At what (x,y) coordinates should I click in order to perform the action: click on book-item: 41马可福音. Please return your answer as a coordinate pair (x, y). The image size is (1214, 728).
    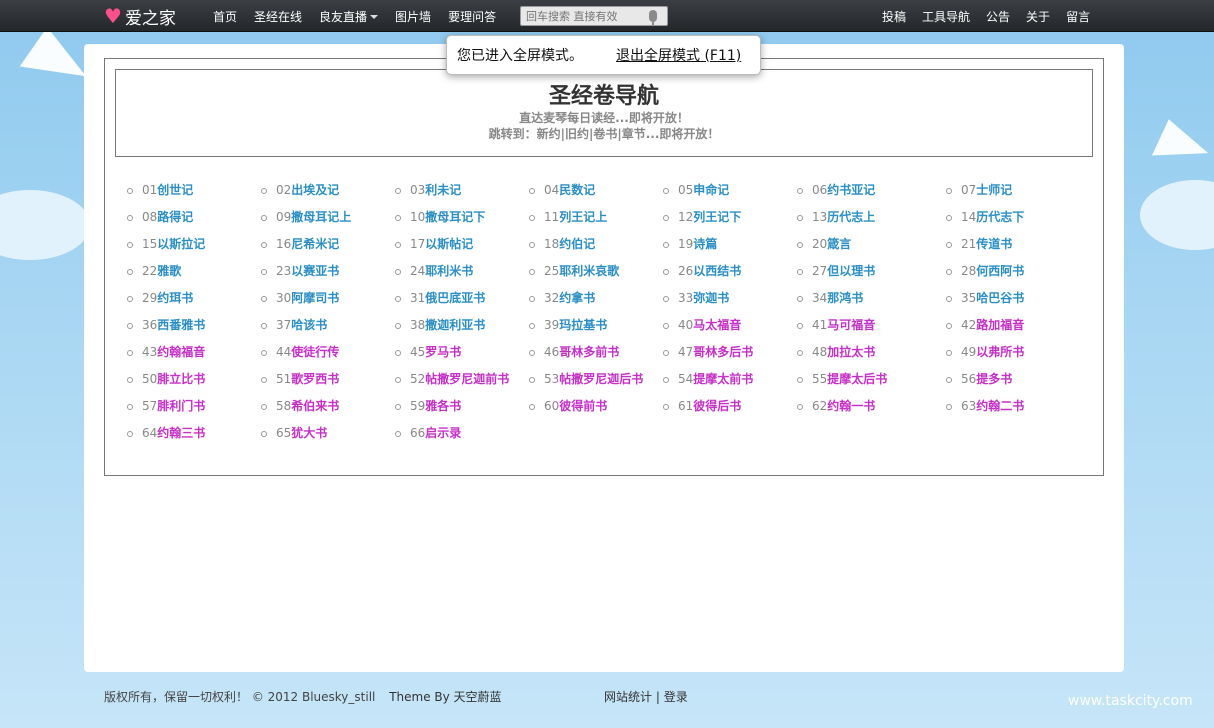
    Looking at the image, I should click on (871, 325).